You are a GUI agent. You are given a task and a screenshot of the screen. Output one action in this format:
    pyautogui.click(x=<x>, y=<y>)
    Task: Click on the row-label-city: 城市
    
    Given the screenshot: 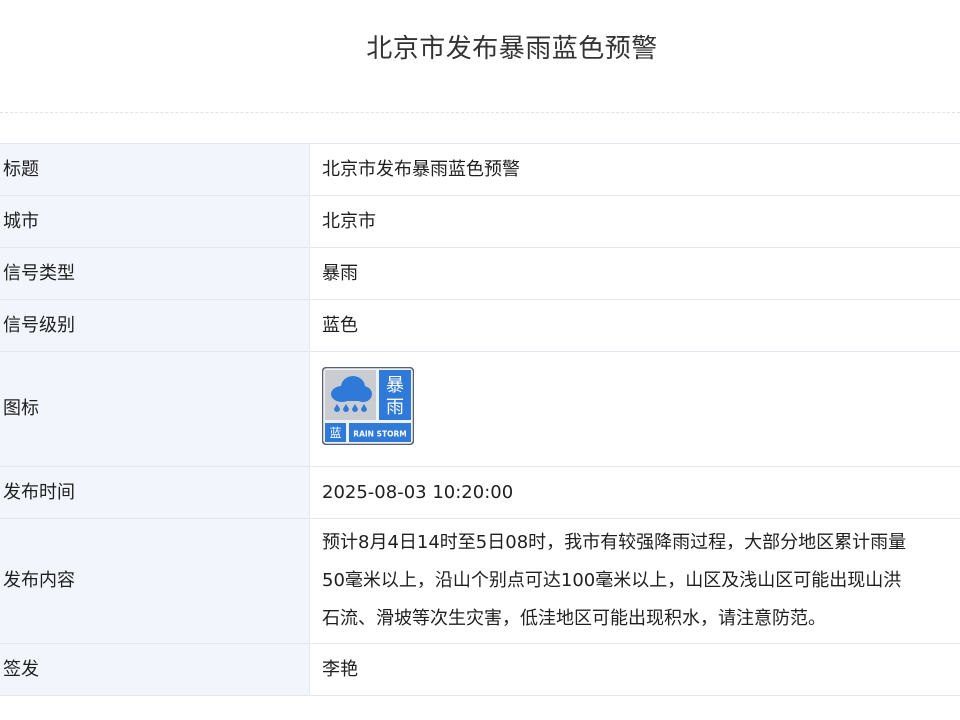 What is the action you would take?
    pyautogui.click(x=155, y=221)
    